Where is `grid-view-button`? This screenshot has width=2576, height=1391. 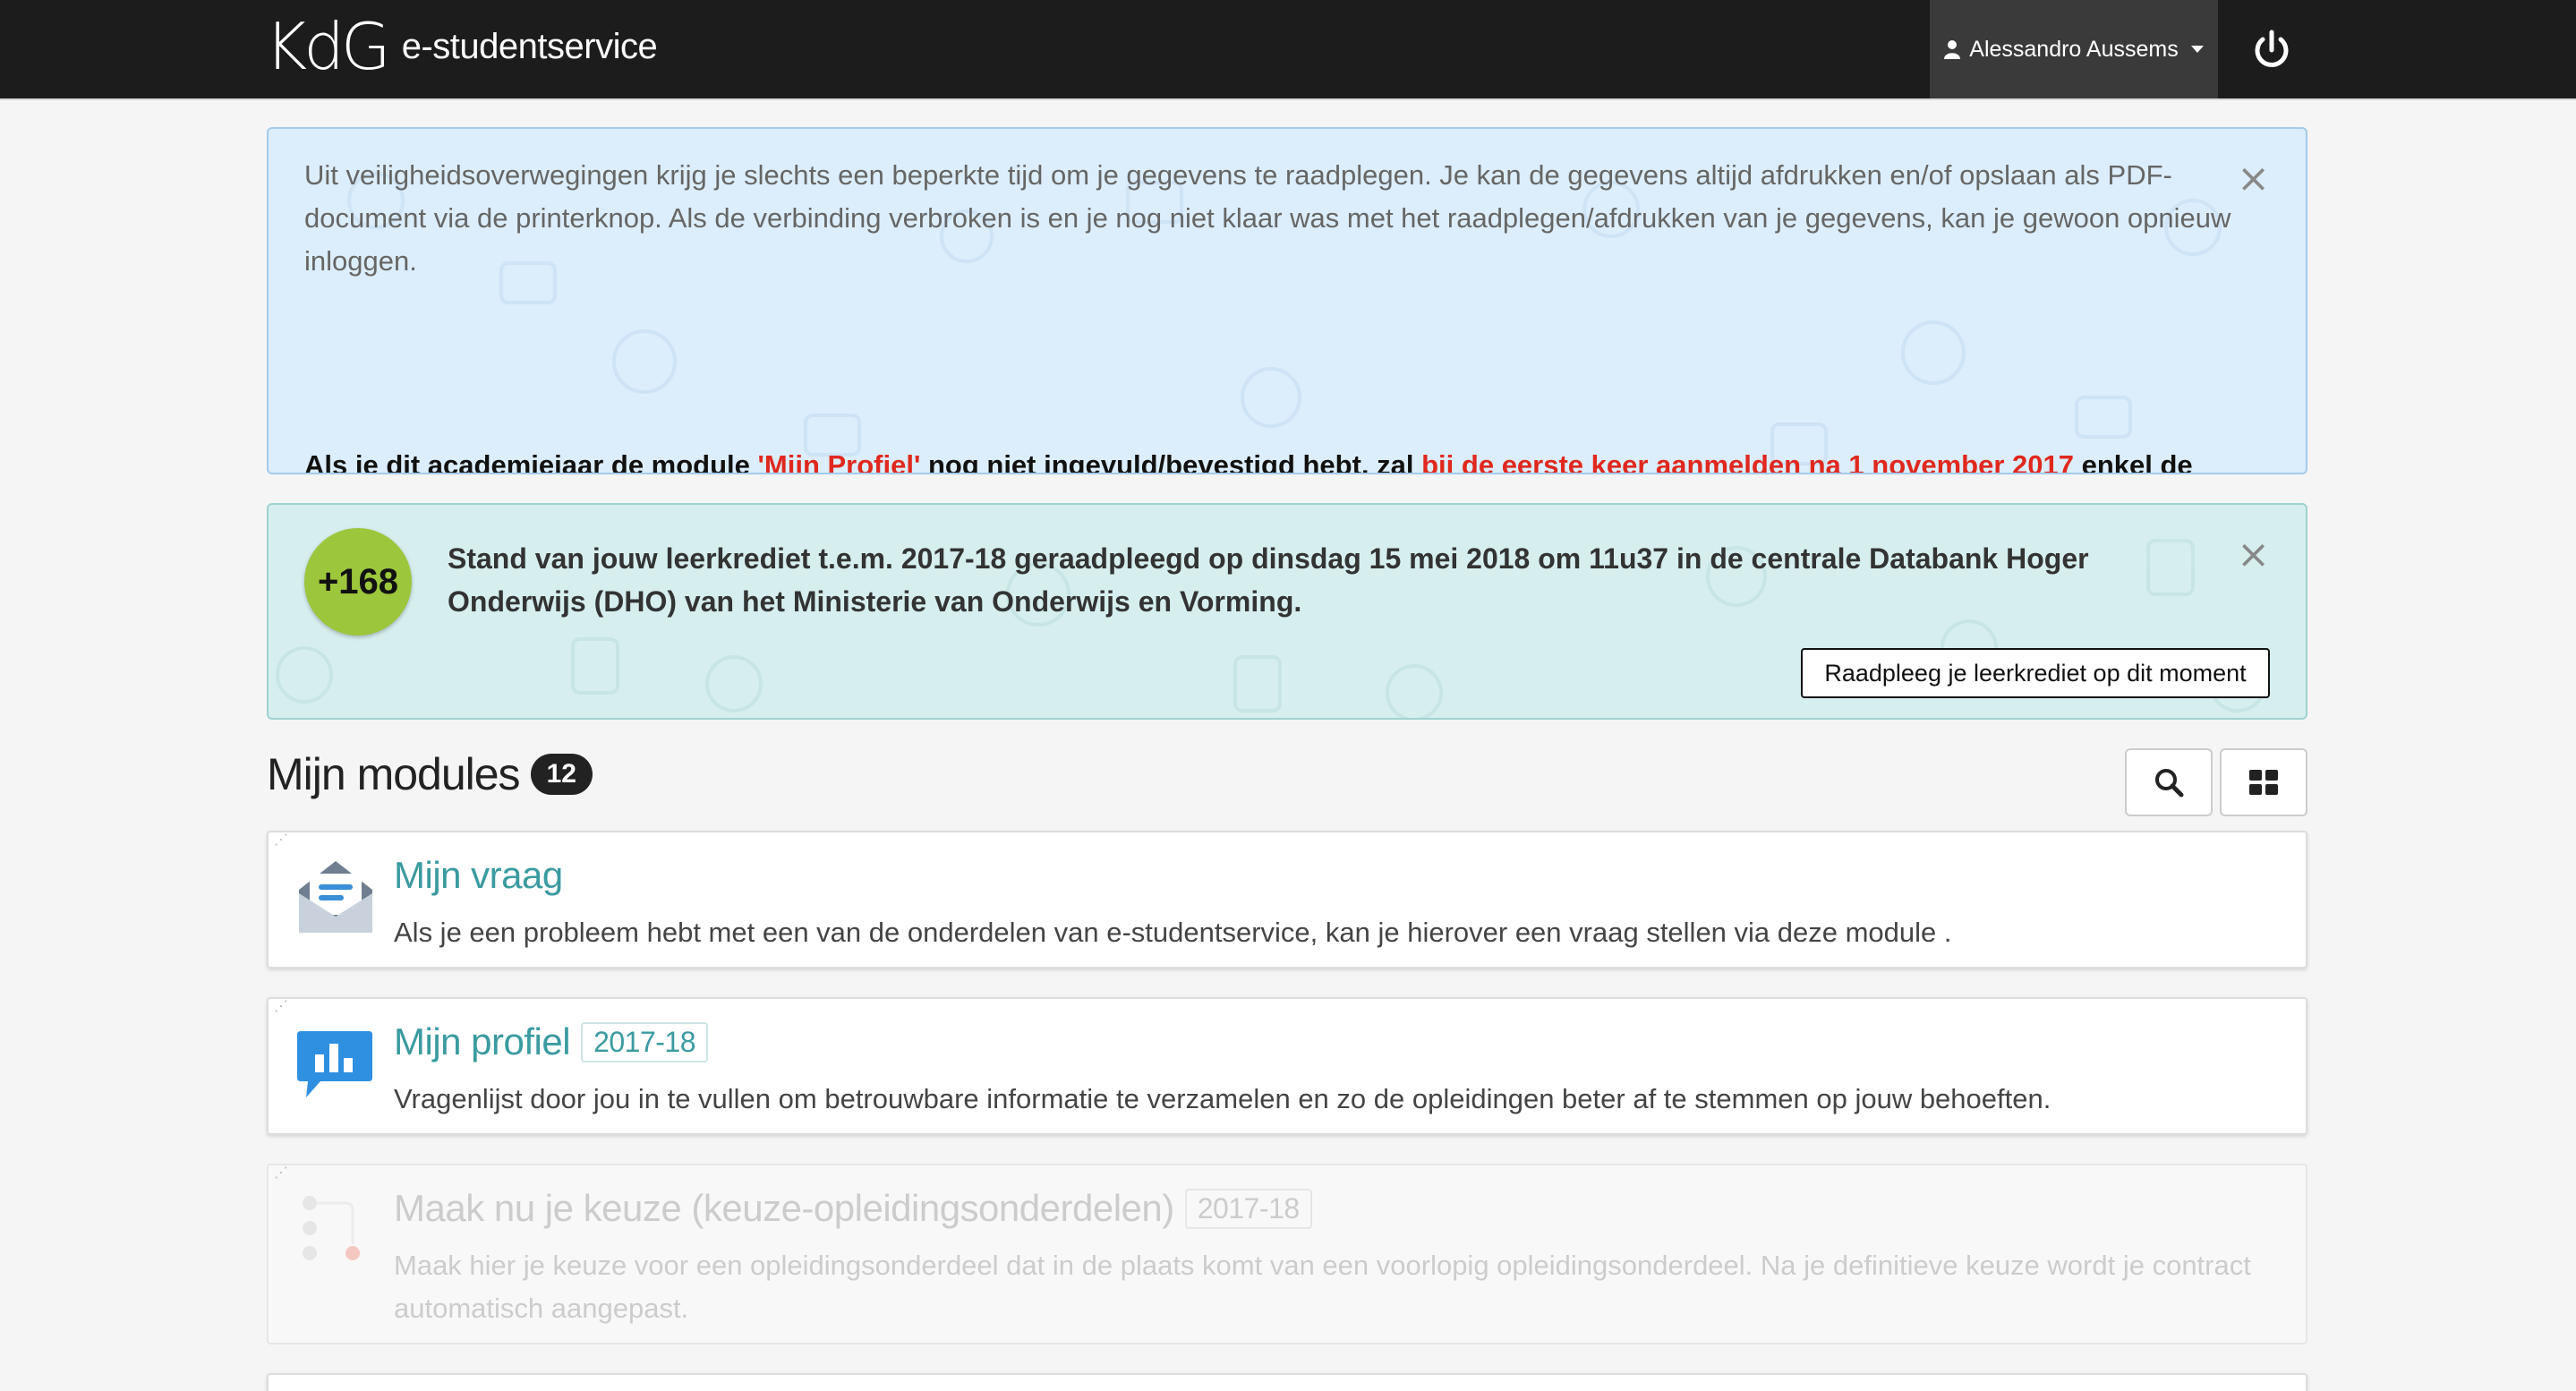
grid-view-button is located at coordinates (2263, 782).